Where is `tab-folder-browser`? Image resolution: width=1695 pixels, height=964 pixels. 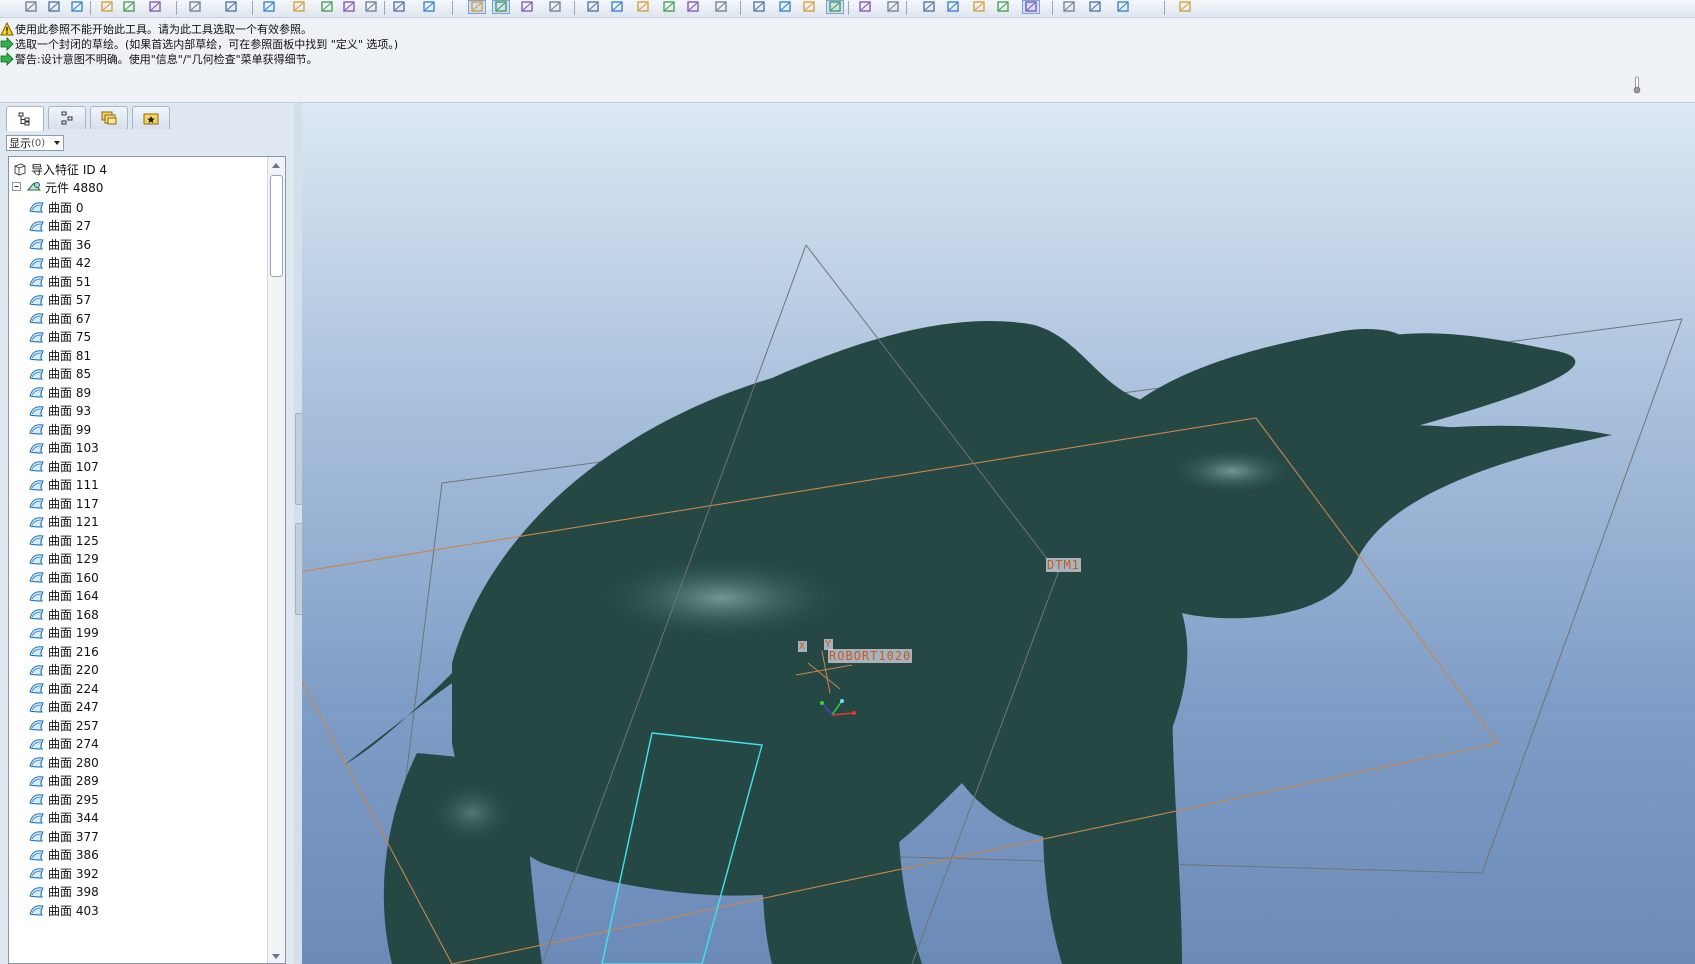 tab-folder-browser is located at coordinates (109, 117).